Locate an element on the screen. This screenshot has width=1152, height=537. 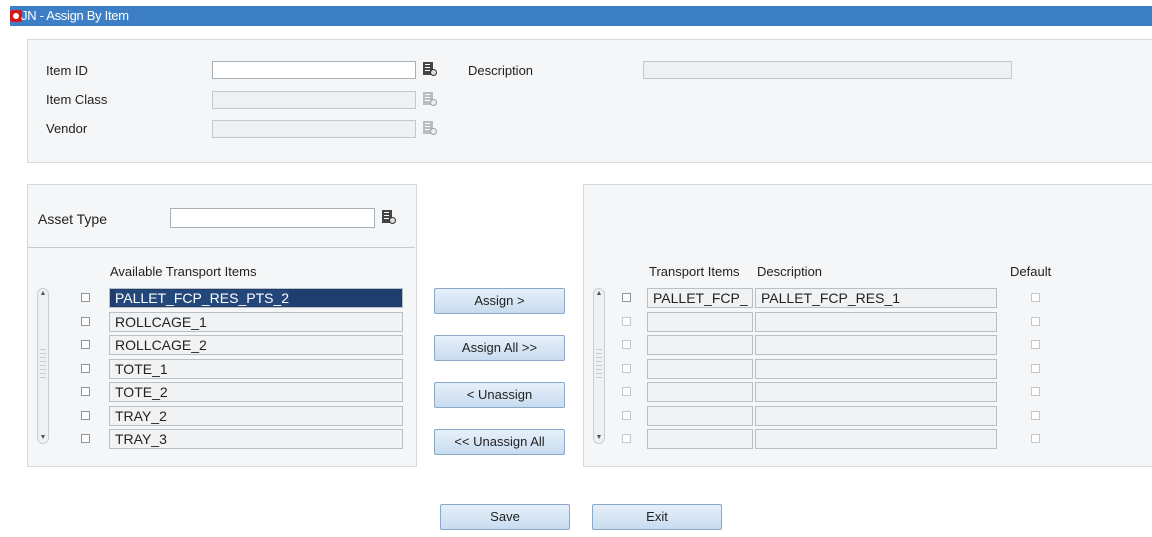
available-item-label: TOTE_1 is located at coordinates (141, 369).